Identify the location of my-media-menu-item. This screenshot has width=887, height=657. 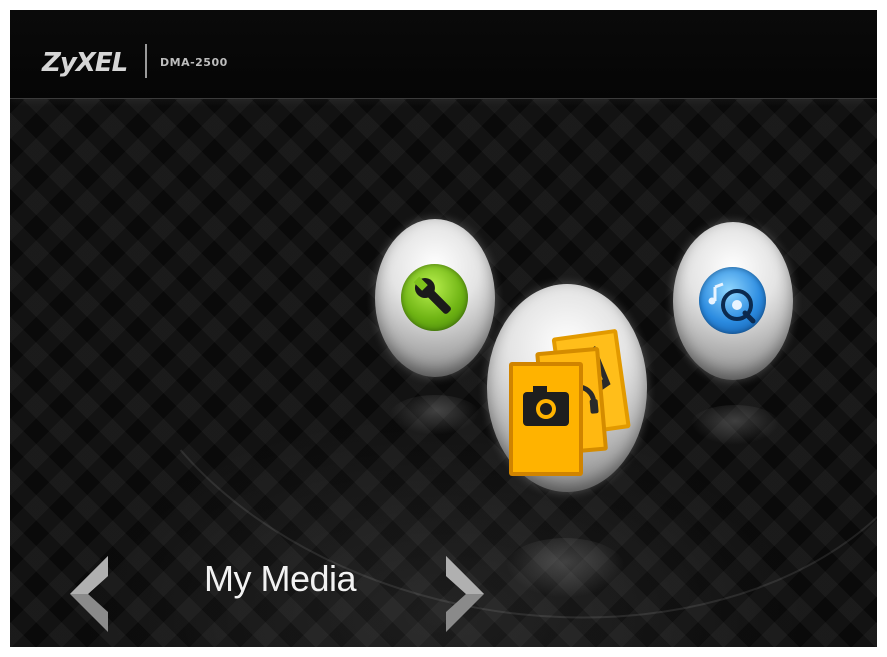
(567, 388).